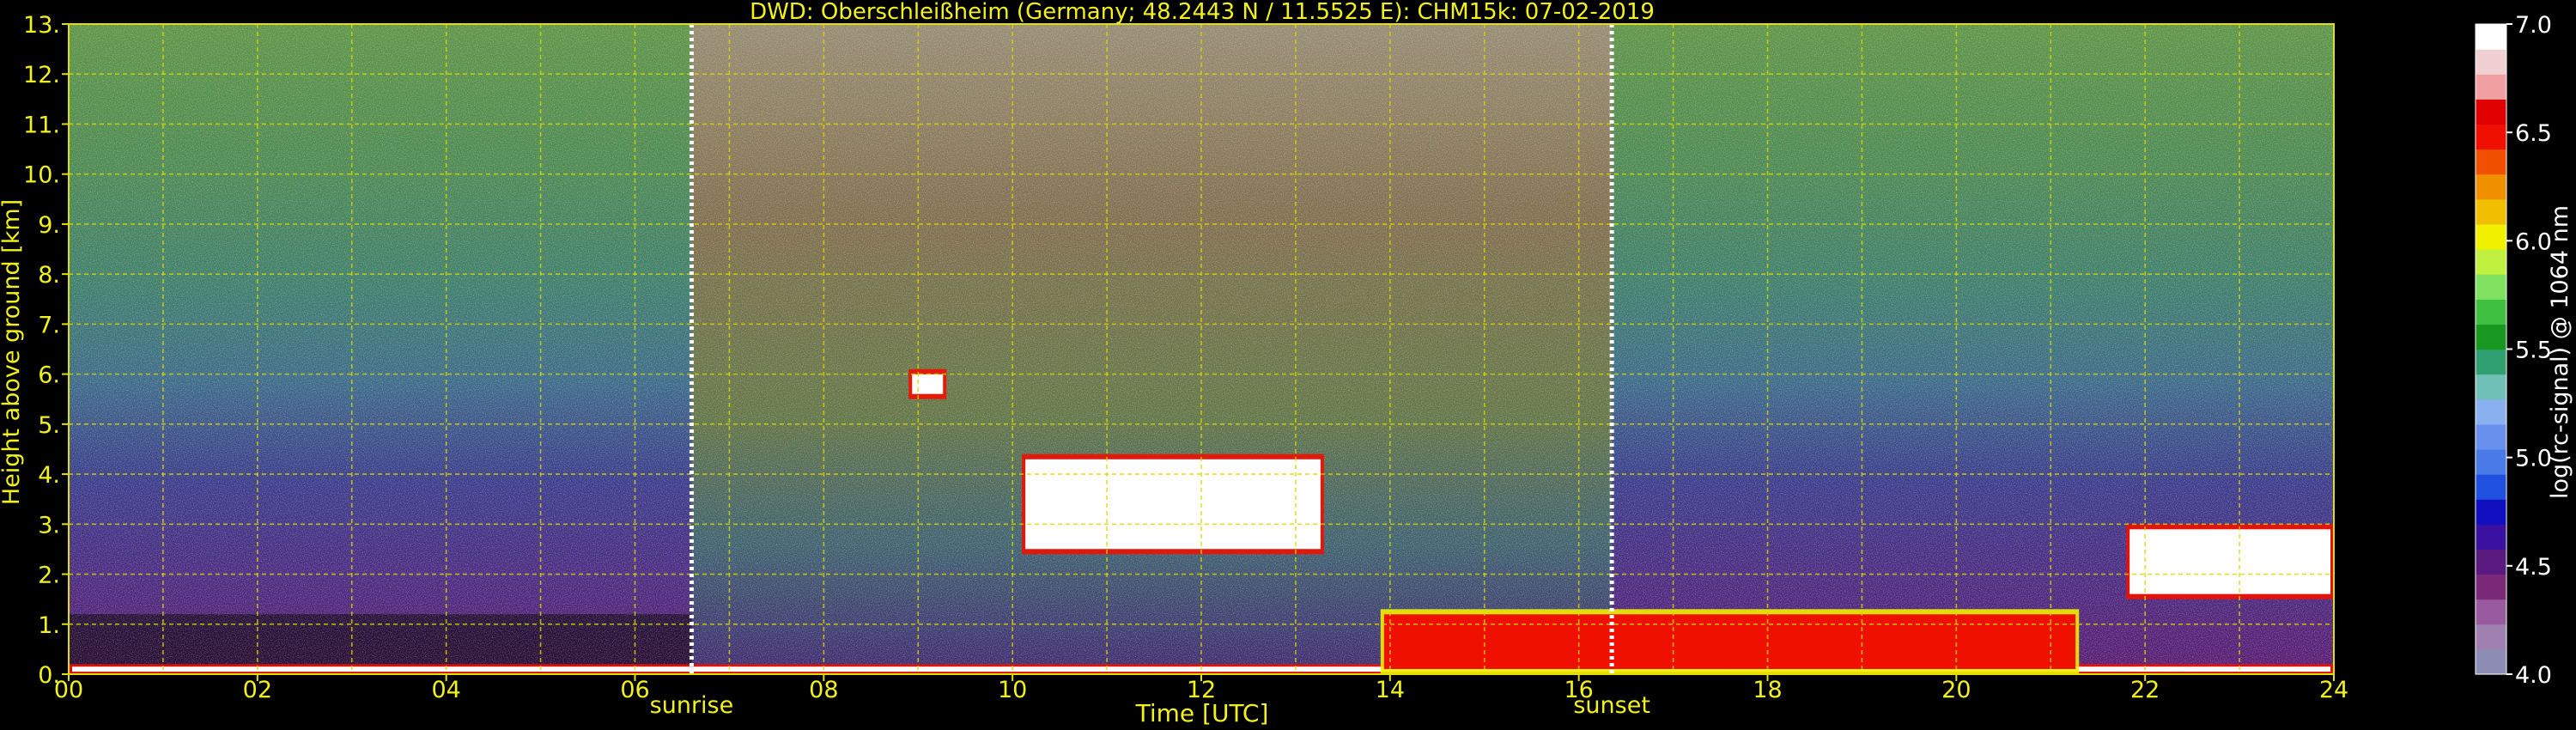 The image size is (2576, 730). I want to click on colorbar-tick-label: 7.0, so click(2533, 25).